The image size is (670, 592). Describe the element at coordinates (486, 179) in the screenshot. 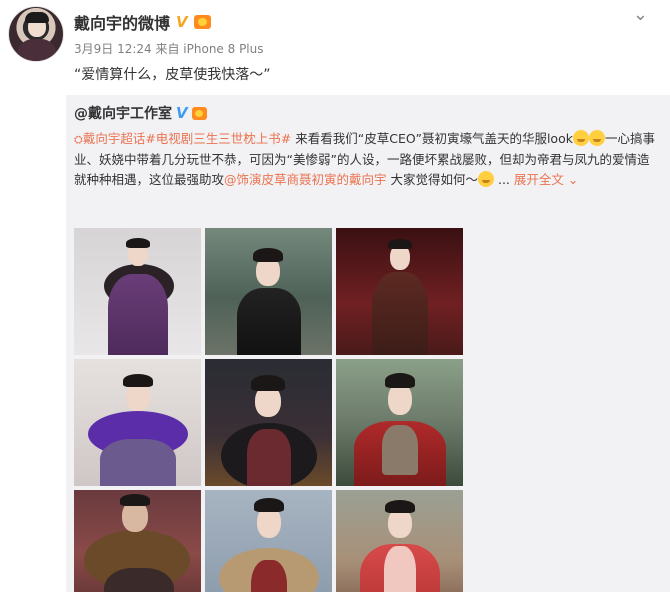

I see `smile-emoji-icon` at that location.